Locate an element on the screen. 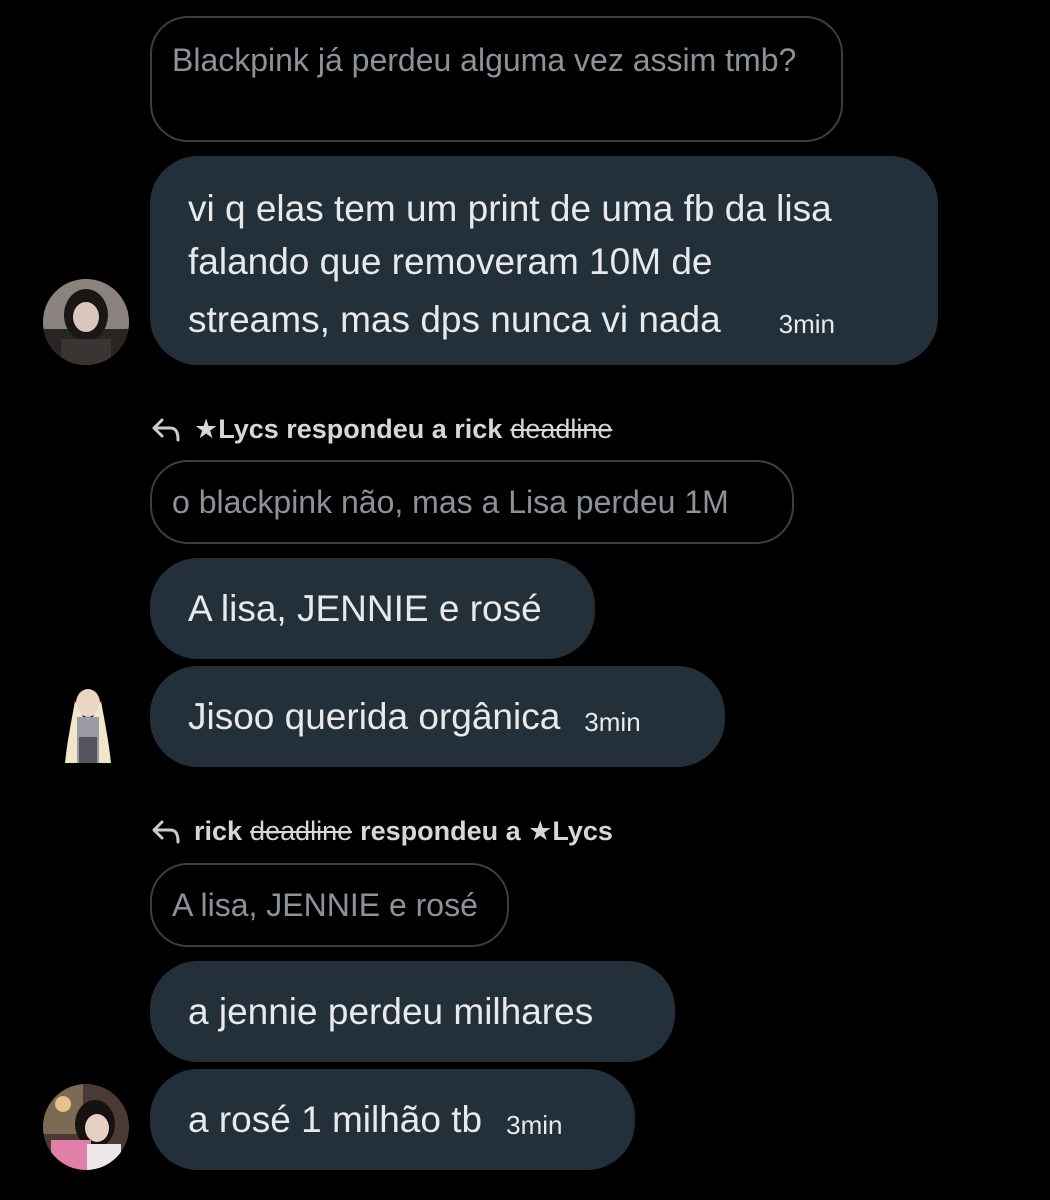  quoted-message-text: o blackpink não, mas a Lisa perdeu 1M is located at coordinates (450, 502).